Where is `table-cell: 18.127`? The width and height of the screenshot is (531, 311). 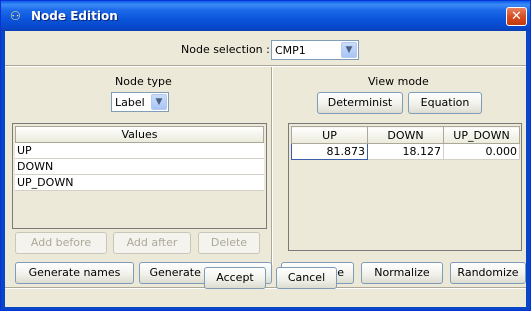
table-cell: 18.127 is located at coordinates (405, 151).